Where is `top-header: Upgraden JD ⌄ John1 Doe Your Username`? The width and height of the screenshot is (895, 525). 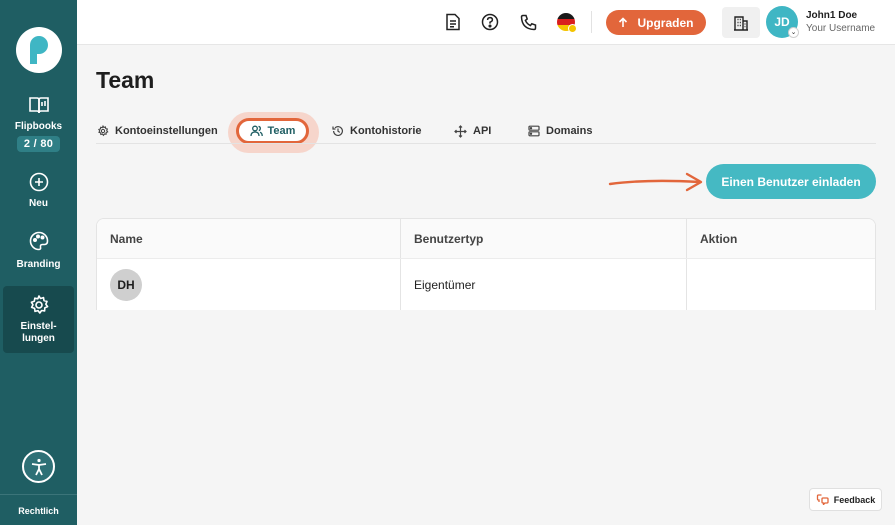 top-header: Upgraden JD ⌄ John1 Doe Your Username is located at coordinates (486, 22).